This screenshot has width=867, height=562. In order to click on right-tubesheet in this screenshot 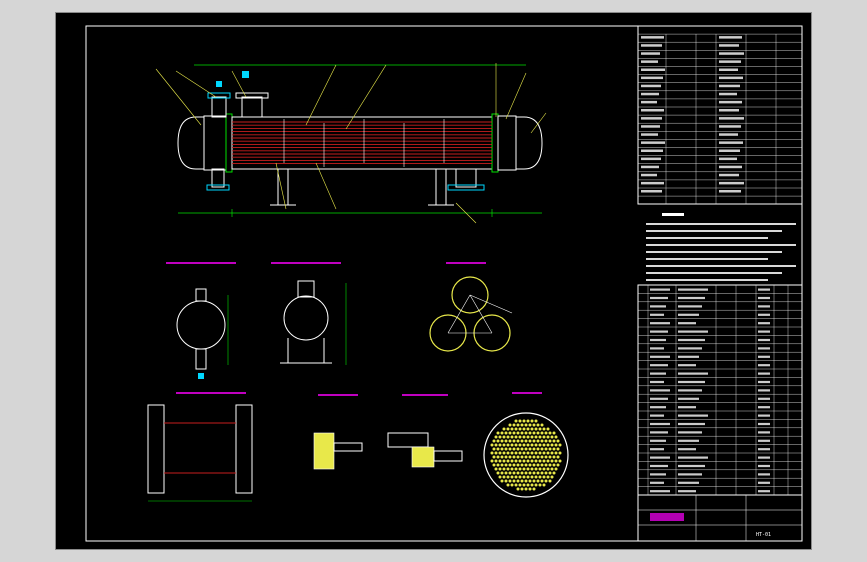, I will do `click(495, 143)`.